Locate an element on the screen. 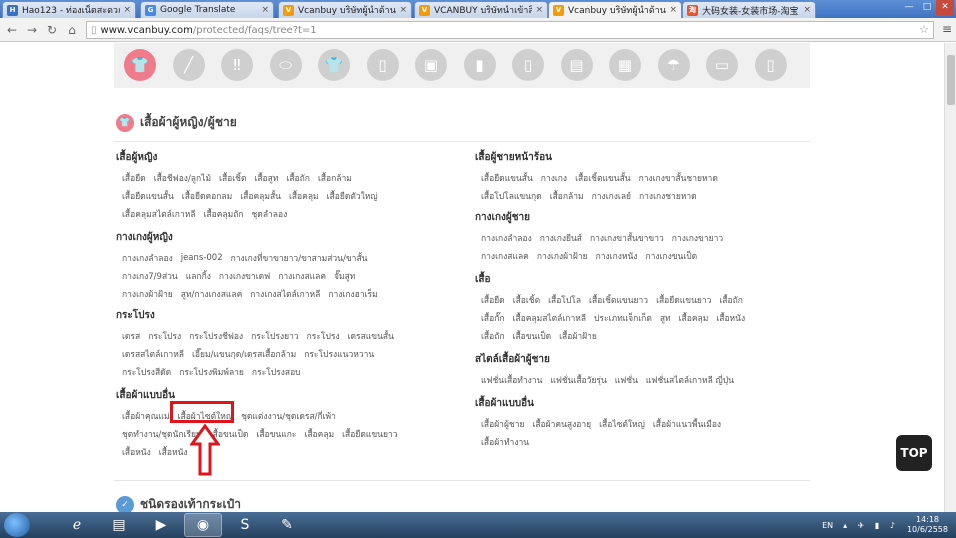 Image resolution: width=956 pixels, height=538 pixels. category-link: เสื้อยืดแขนยาว is located at coordinates (369, 434).